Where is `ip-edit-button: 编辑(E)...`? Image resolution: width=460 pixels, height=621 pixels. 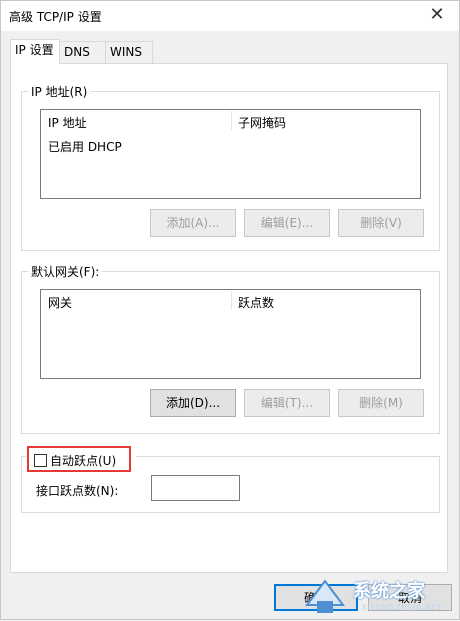 ip-edit-button: 编辑(E)... is located at coordinates (287, 223).